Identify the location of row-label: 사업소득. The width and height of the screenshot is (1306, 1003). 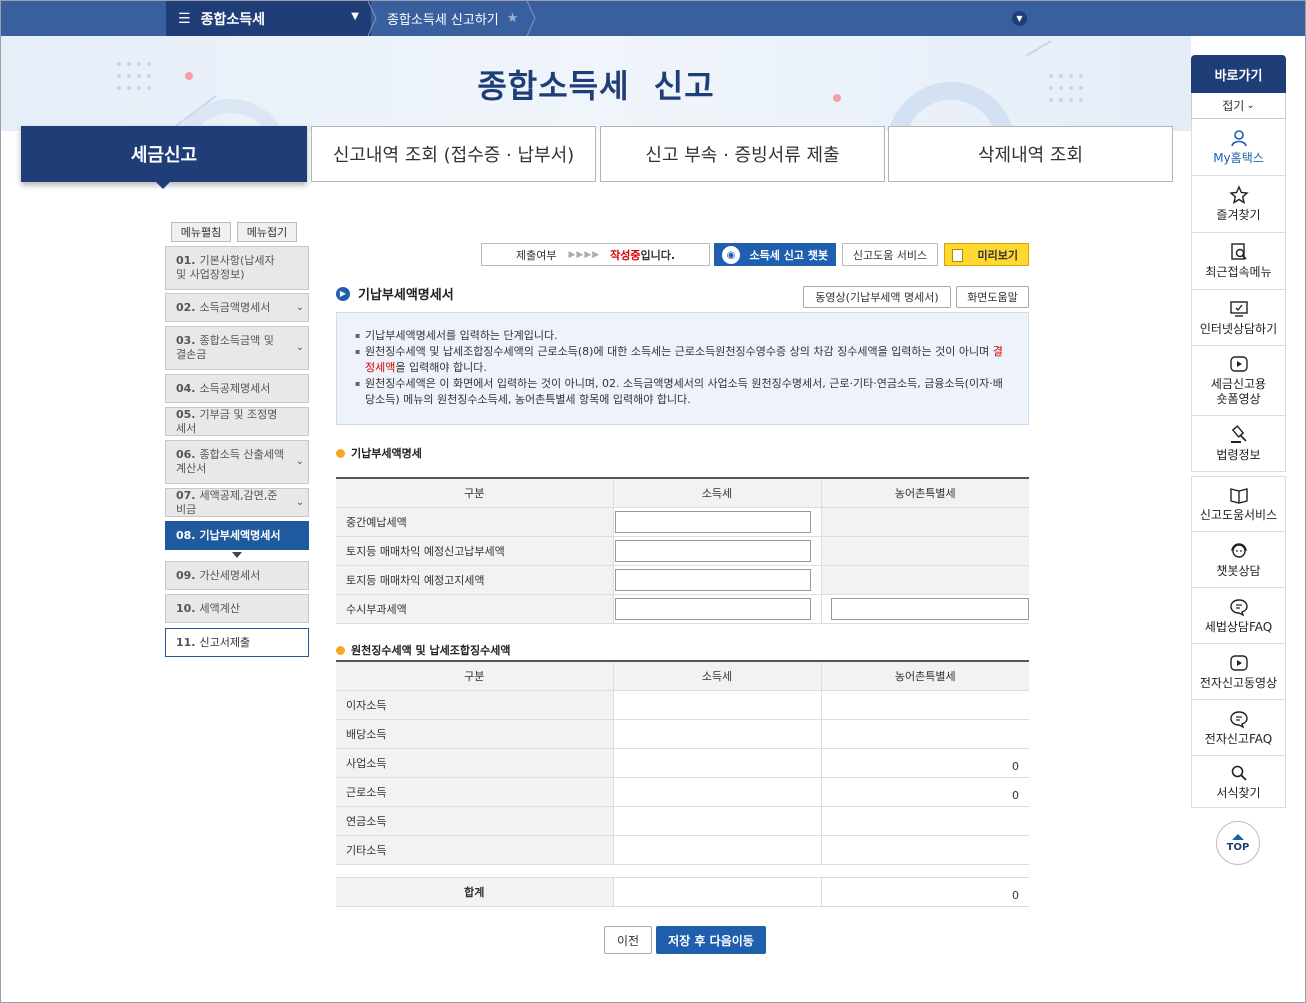
(475, 763).